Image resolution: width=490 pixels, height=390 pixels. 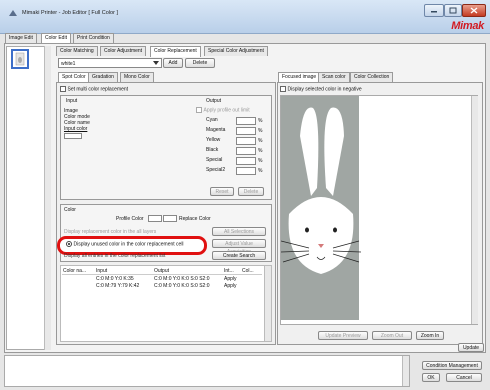 I want to click on update-button: Update, so click(x=471, y=347).